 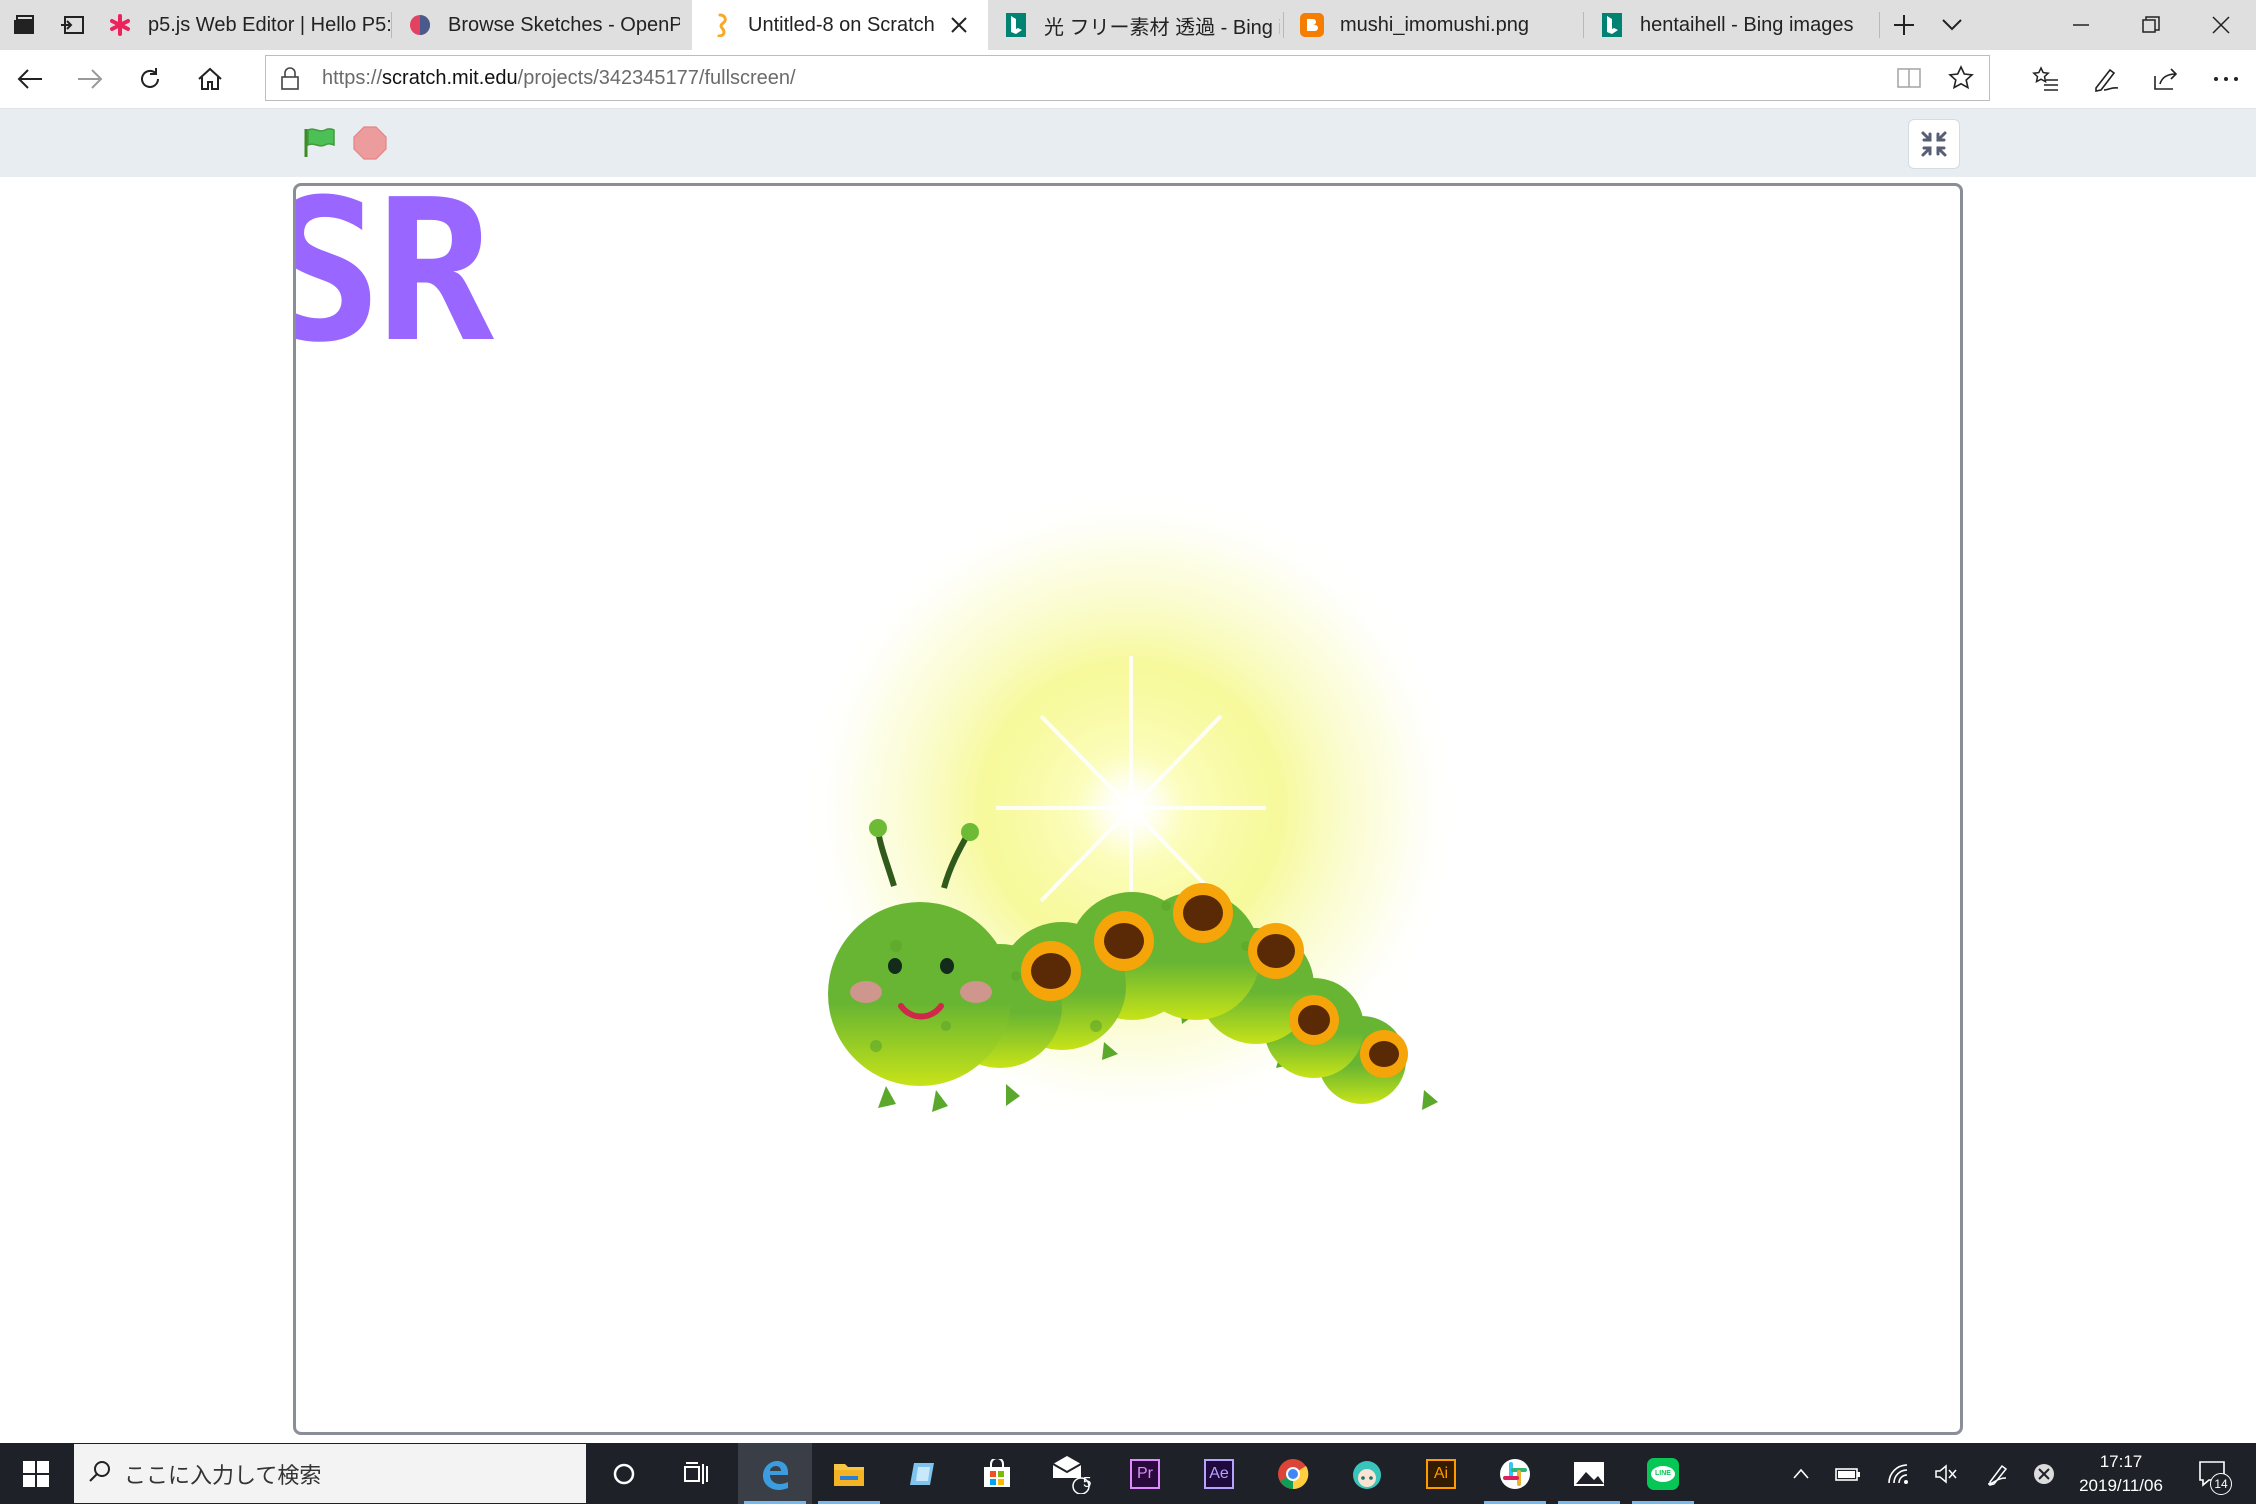 What do you see at coordinates (1071, 1473) in the screenshot?
I see `mail-icon: 5` at bounding box center [1071, 1473].